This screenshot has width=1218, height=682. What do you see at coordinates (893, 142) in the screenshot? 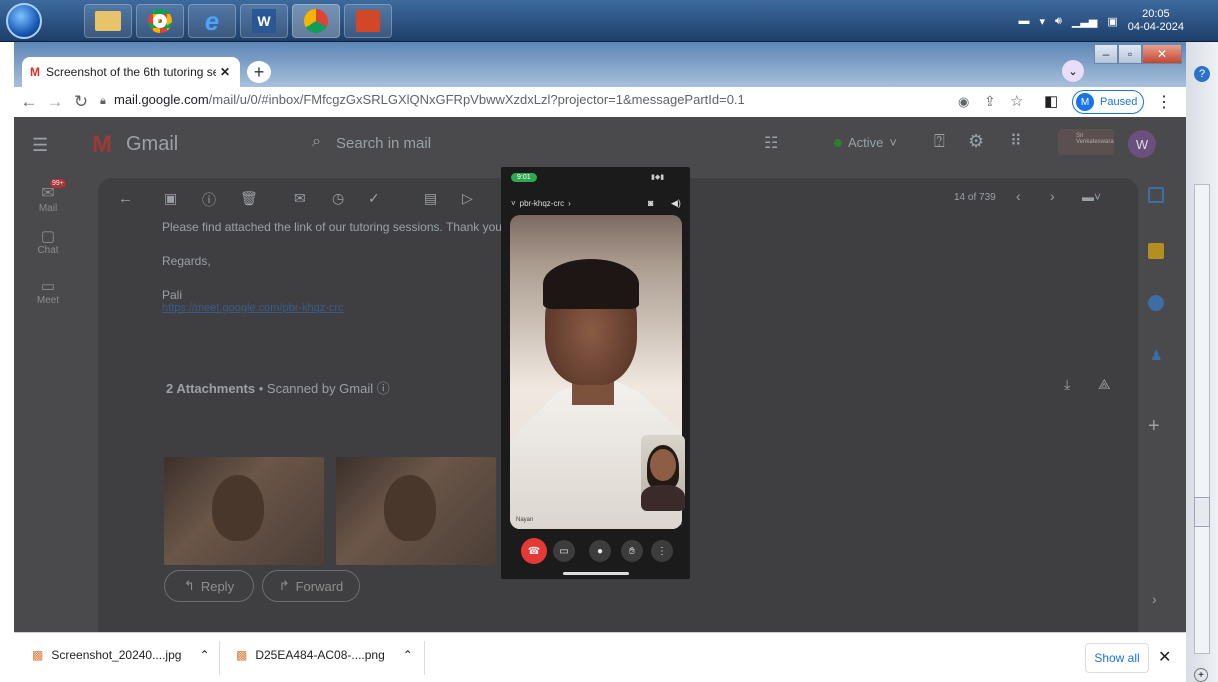
I see `chevron-down-icon: ˅` at bounding box center [893, 142].